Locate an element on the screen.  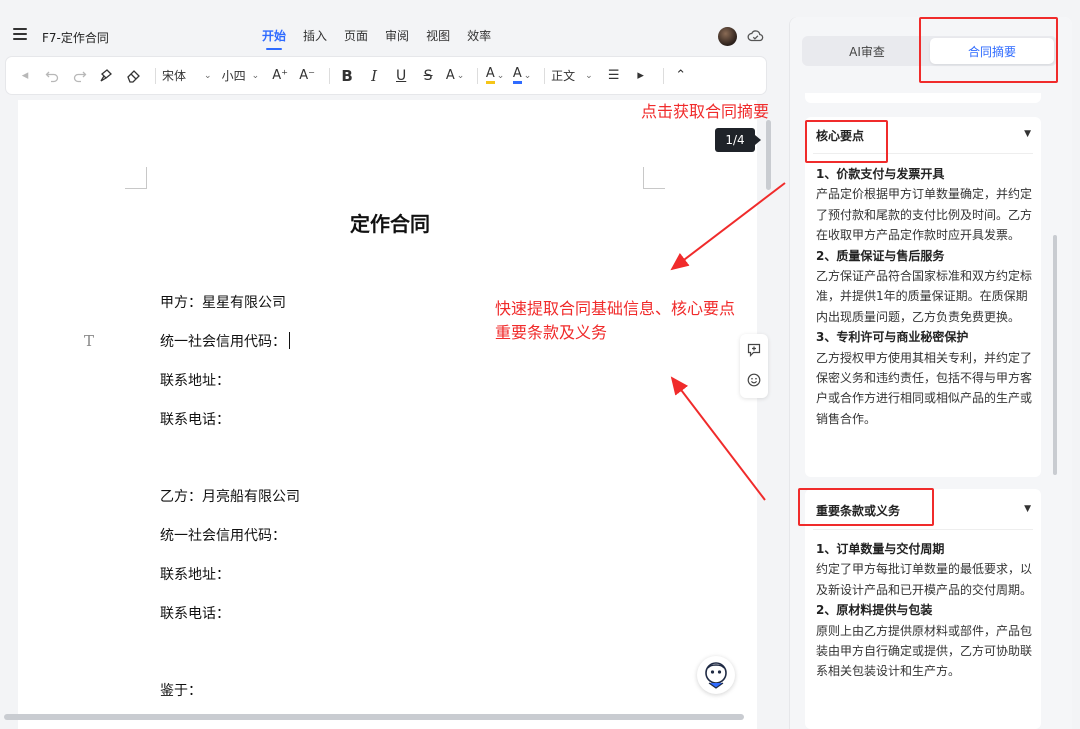
party-a-phone: 联系电话： is located at coordinates (195, 420).